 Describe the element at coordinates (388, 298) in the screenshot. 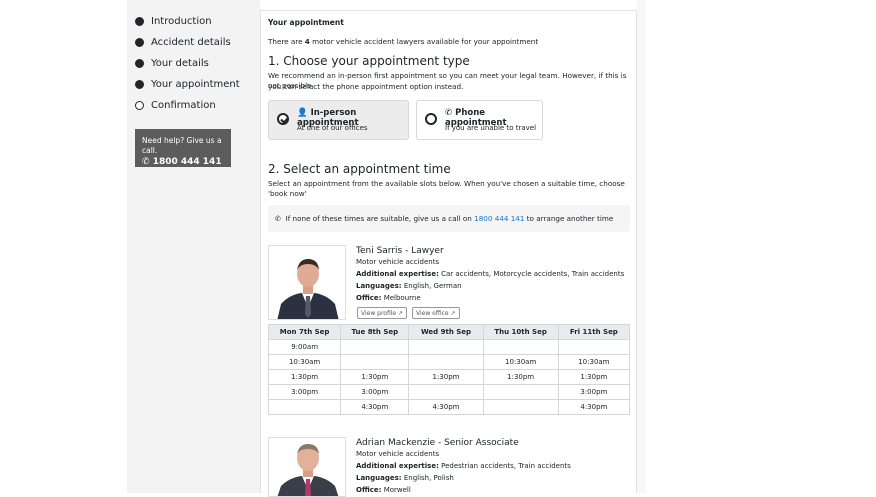

I see `lawyer-office: Office: Melbourne` at that location.